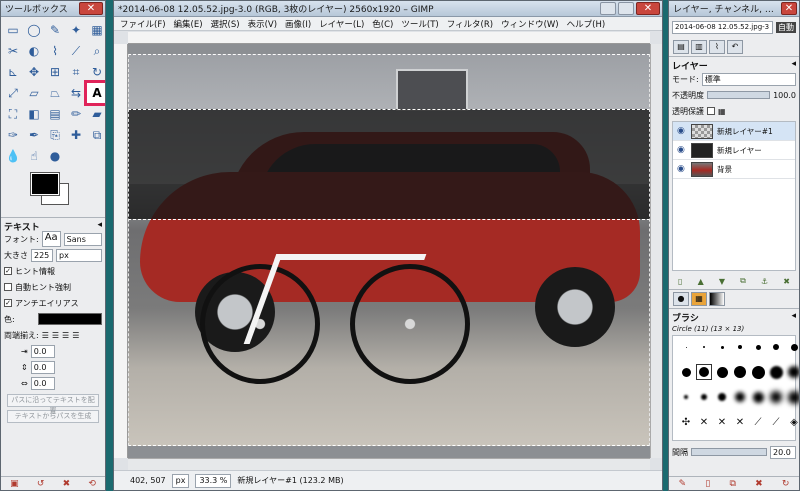 This screenshot has height=491, width=800. What do you see at coordinates (65, 335) in the screenshot?
I see `justify-center-icon: ☰` at bounding box center [65, 335].